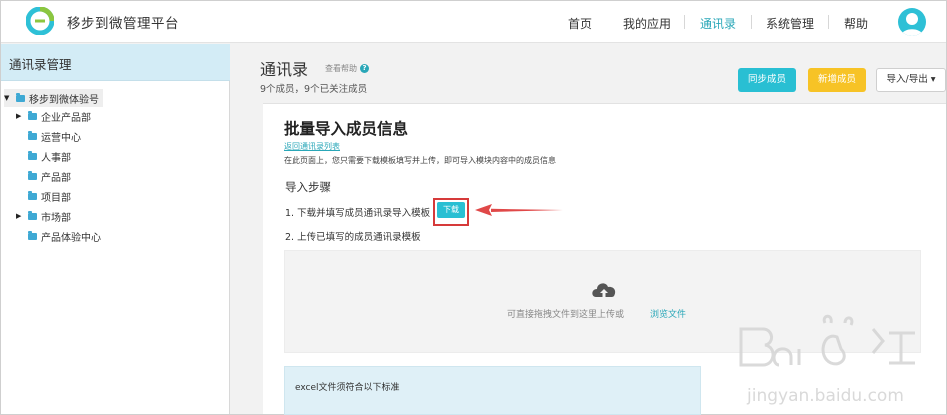 The width and height of the screenshot is (947, 415). I want to click on tree-item-operations: 运营中心, so click(54, 136).